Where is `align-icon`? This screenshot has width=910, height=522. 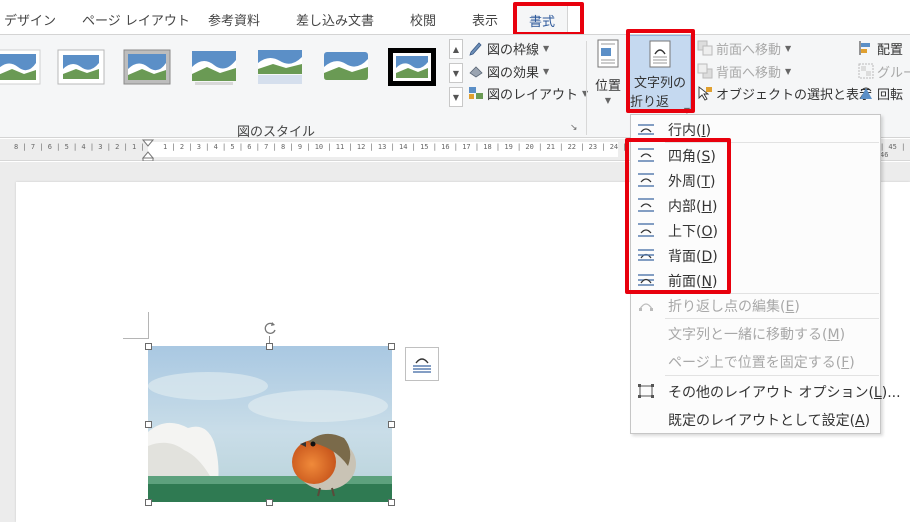
align-icon is located at coordinates (866, 48).